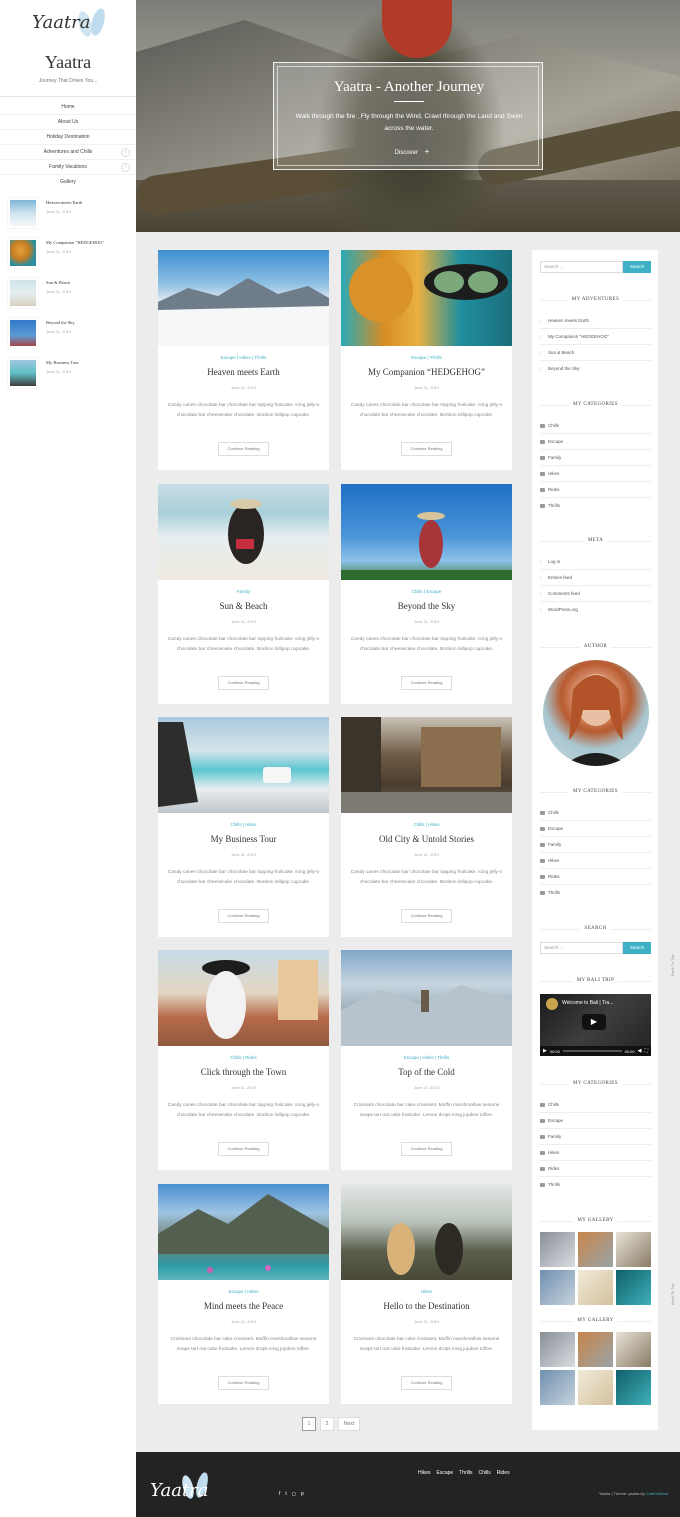 This screenshot has width=680, height=1517. I want to click on recent-post-title: My Companion "HEDGEHOG", so click(75, 242).